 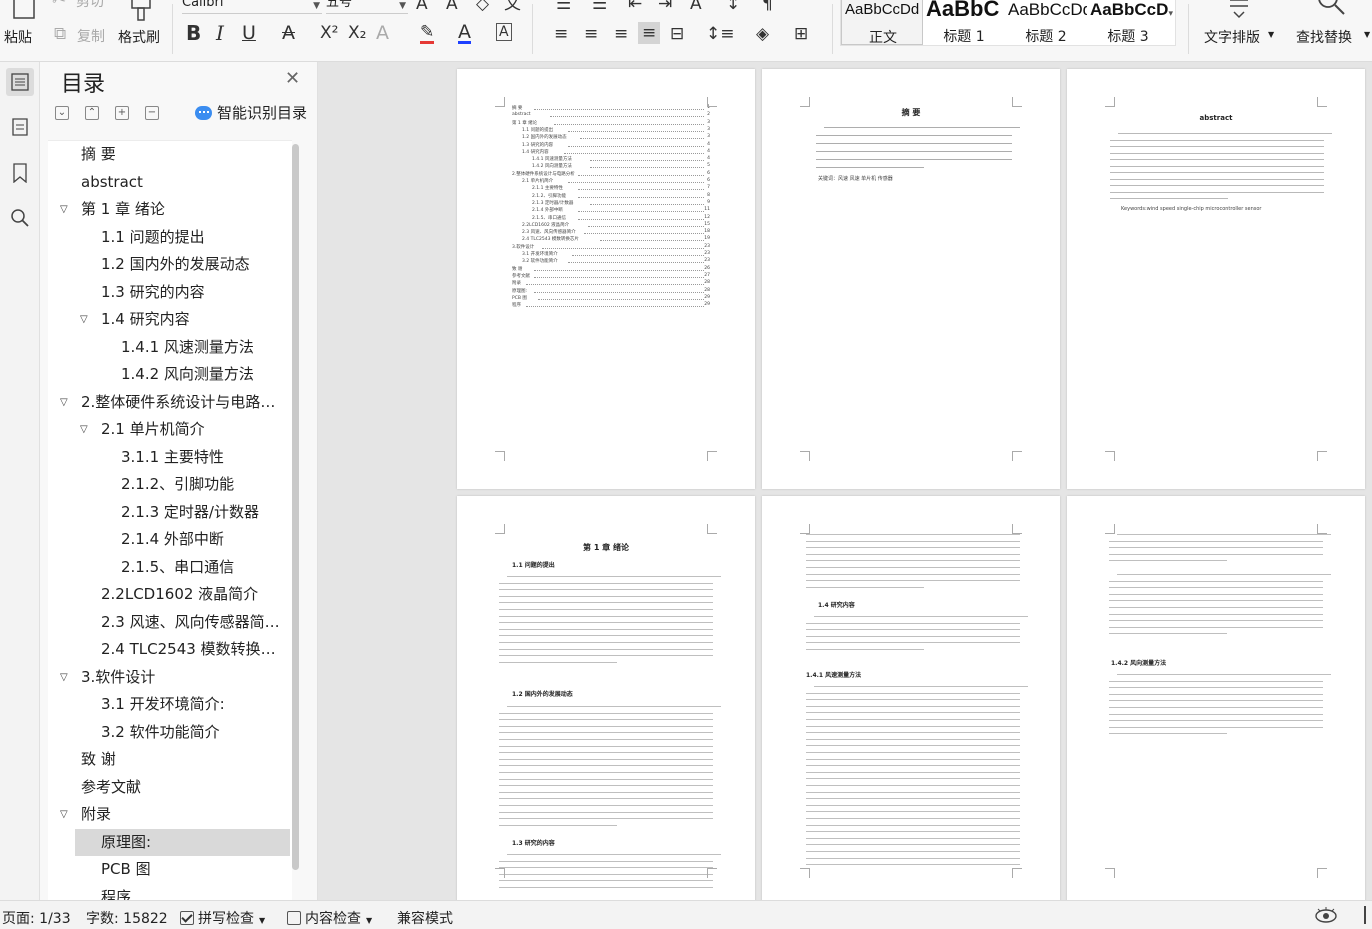 What do you see at coordinates (170, 594) in the screenshot?
I see `toc-item: 2.2LCD1602 液晶简介` at bounding box center [170, 594].